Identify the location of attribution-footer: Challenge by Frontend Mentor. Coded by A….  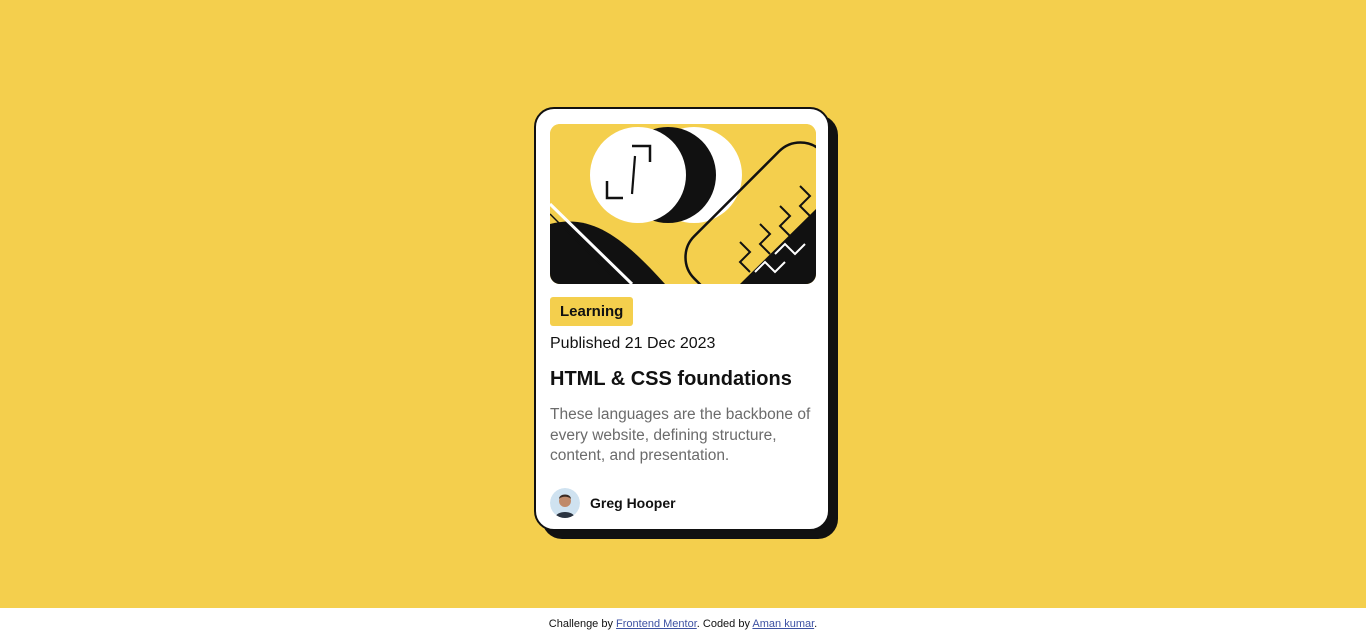
(683, 624).